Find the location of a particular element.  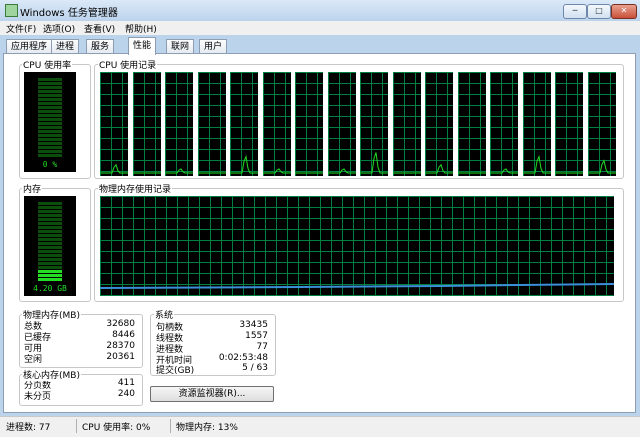

tab-applications: 应用程序 is located at coordinates (29, 46).